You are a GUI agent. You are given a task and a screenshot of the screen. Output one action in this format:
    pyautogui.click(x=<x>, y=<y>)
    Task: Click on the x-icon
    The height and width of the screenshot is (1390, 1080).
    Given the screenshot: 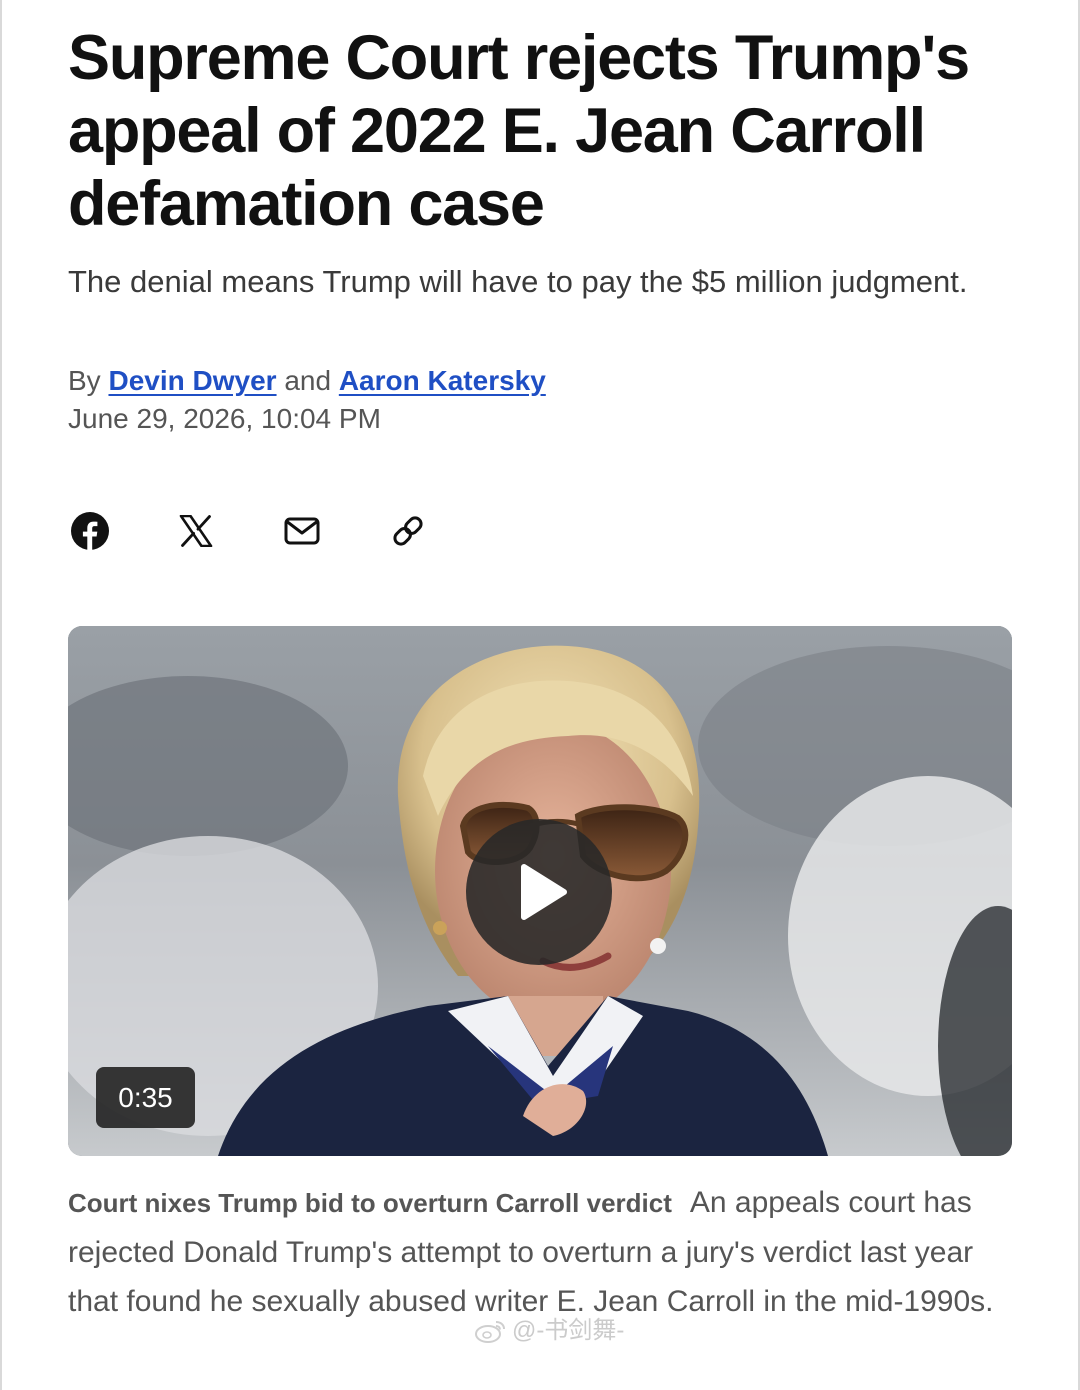 What is the action you would take?
    pyautogui.click(x=196, y=531)
    